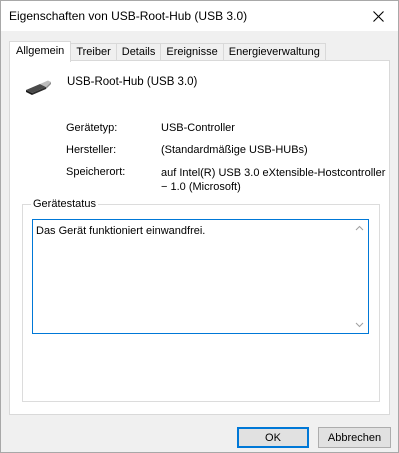 This screenshot has height=453, width=399. I want to click on device-type-value: USB-Controller, so click(198, 128).